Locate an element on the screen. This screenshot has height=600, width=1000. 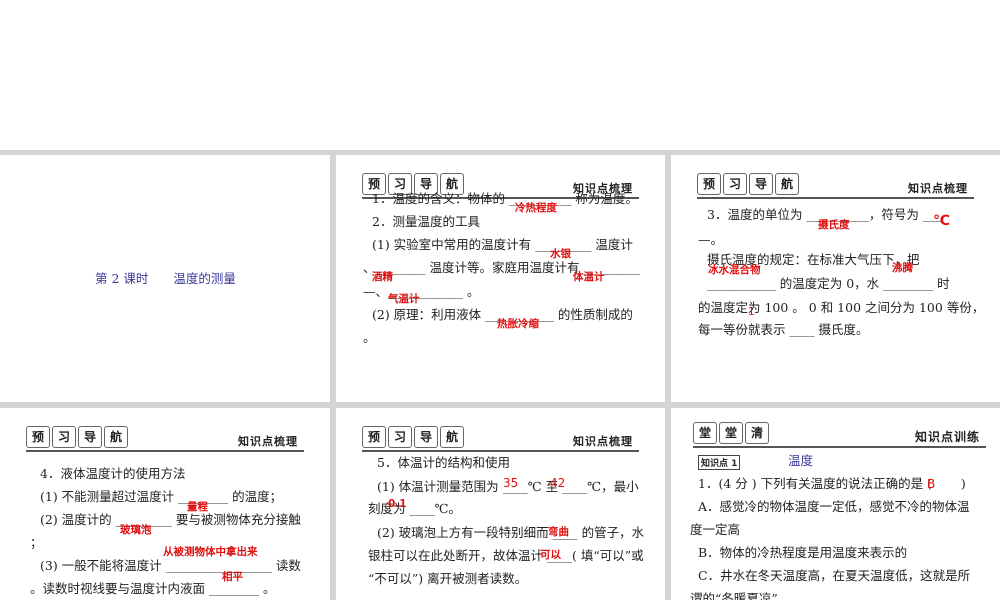
answer: 量程 is located at coordinates (197, 507).